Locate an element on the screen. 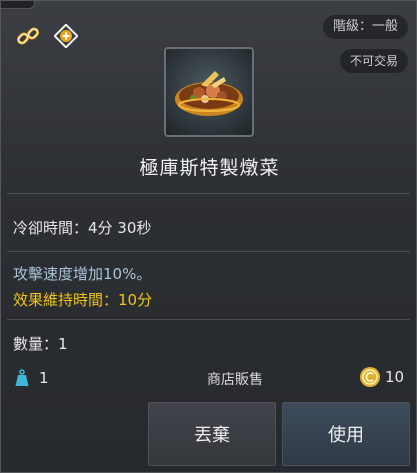 The height and width of the screenshot is (473, 417). corner-tab is located at coordinates (18, 5).